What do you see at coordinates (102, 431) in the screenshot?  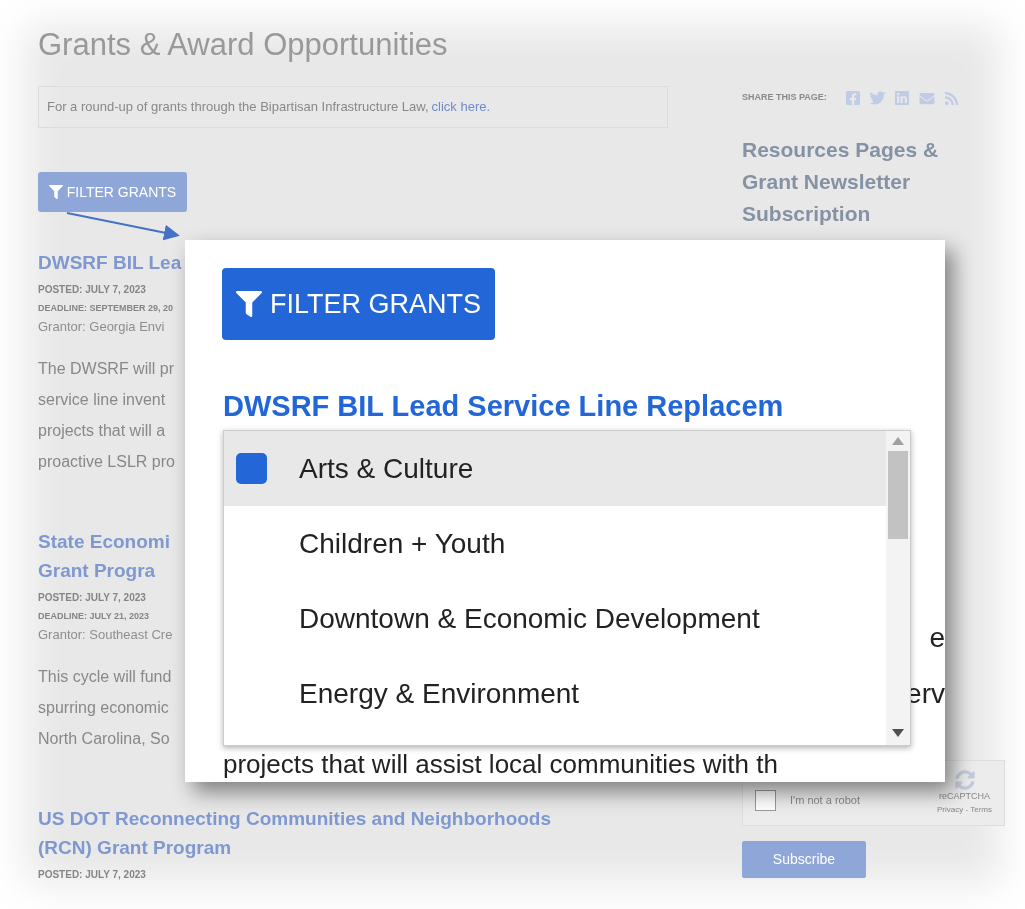 I see `description-line: projects that will a` at bounding box center [102, 431].